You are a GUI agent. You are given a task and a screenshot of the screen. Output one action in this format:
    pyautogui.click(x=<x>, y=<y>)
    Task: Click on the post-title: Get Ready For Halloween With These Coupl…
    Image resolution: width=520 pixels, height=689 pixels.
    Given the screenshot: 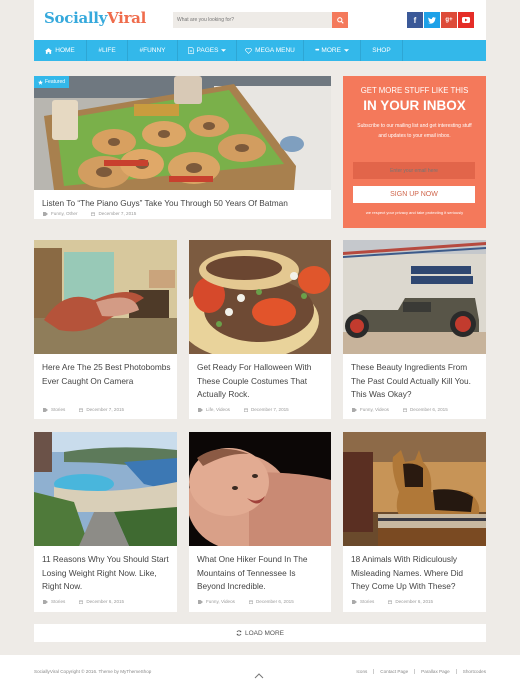 What is the action you would take?
    pyautogui.click(x=261, y=381)
    